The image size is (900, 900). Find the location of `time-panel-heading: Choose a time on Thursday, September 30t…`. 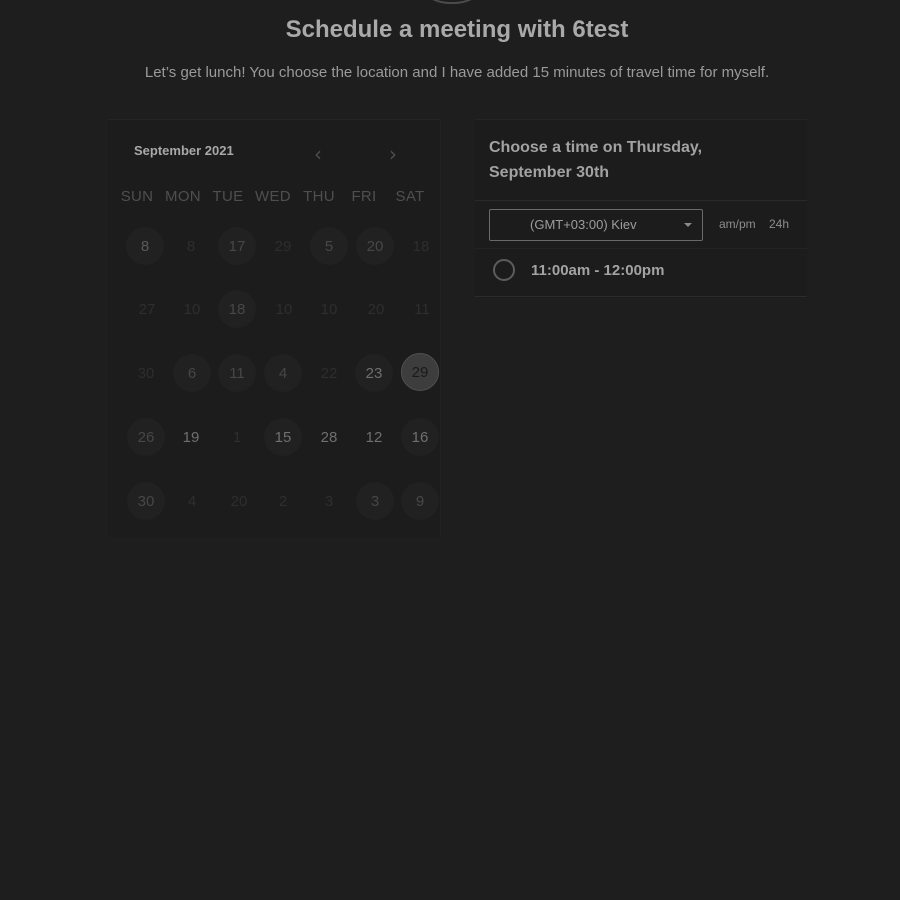

time-panel-heading: Choose a time on Thursday, September 30t… is located at coordinates (596, 160).